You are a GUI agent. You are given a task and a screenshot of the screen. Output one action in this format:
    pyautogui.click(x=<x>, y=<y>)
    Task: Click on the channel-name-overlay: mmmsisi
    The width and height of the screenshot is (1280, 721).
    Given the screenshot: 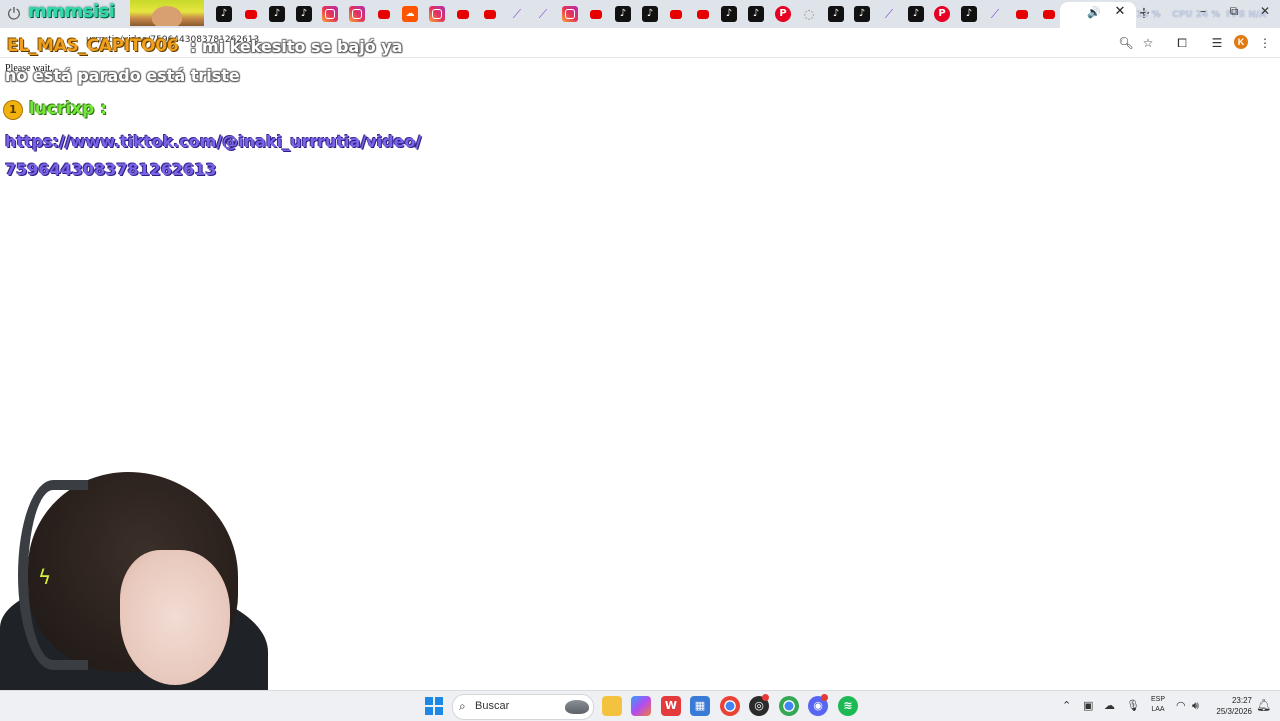 What is the action you would take?
    pyautogui.click(x=71, y=11)
    